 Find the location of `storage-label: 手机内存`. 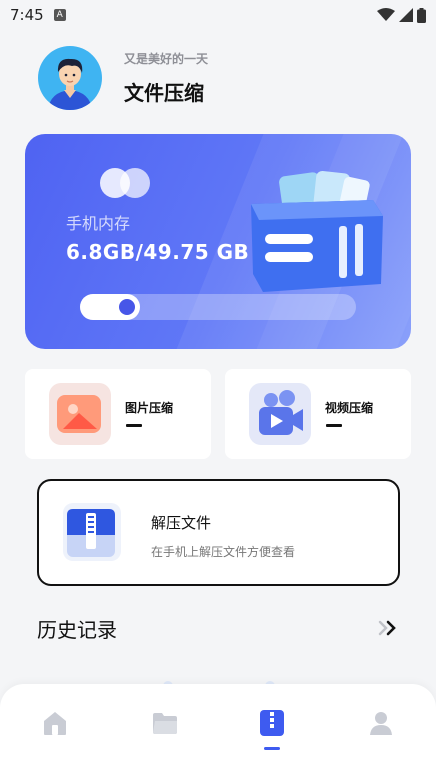

storage-label: 手机内存 is located at coordinates (98, 223).